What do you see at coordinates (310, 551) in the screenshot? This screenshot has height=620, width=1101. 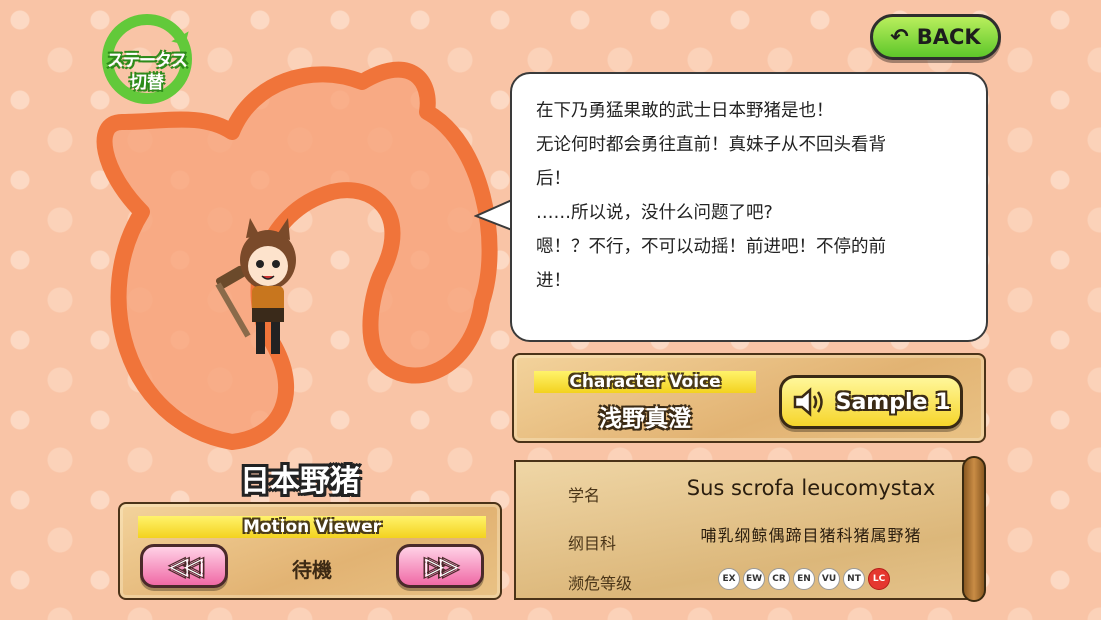 I see `motion-viewer-panel: Motion Viewer ◁◁ 待機 ▷▷` at bounding box center [310, 551].